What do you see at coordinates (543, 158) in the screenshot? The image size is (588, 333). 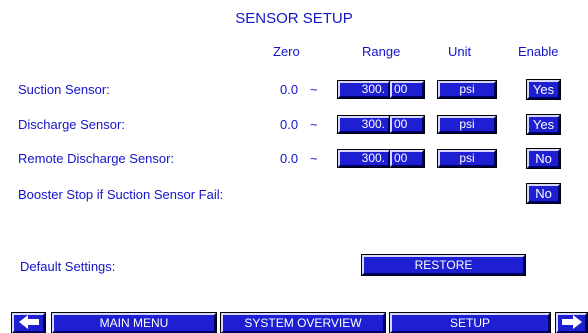 I see `enable-toggle: No` at bounding box center [543, 158].